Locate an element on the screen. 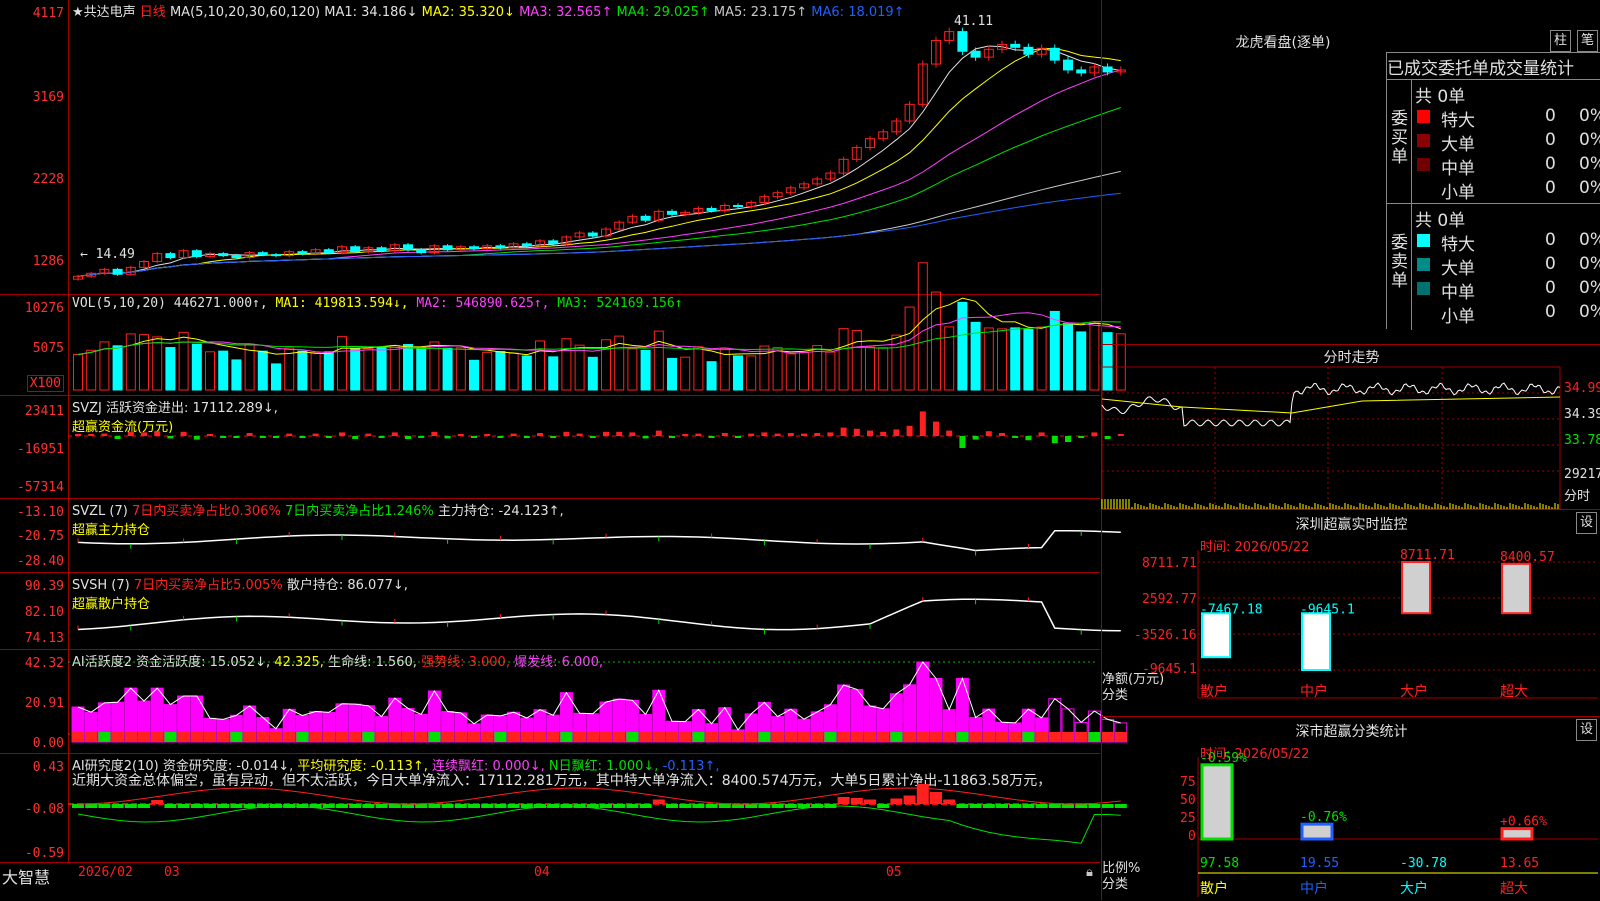 The height and width of the screenshot is (901, 1600). retail-holding-chart is located at coordinates (594, 611).